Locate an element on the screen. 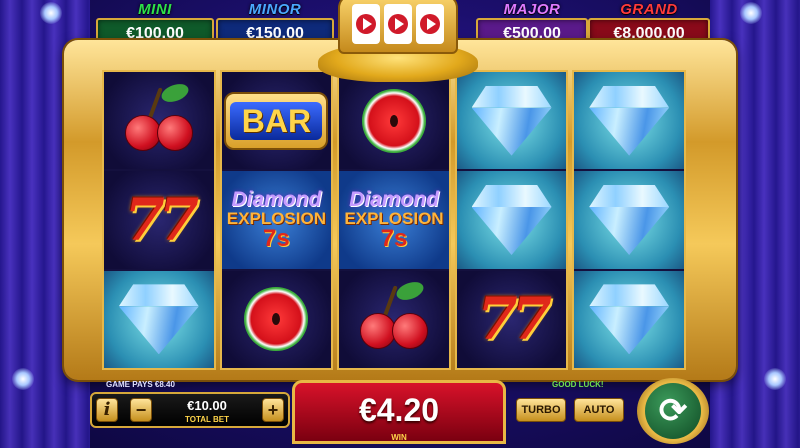  decrease-bet-button: − is located at coordinates (141, 410).